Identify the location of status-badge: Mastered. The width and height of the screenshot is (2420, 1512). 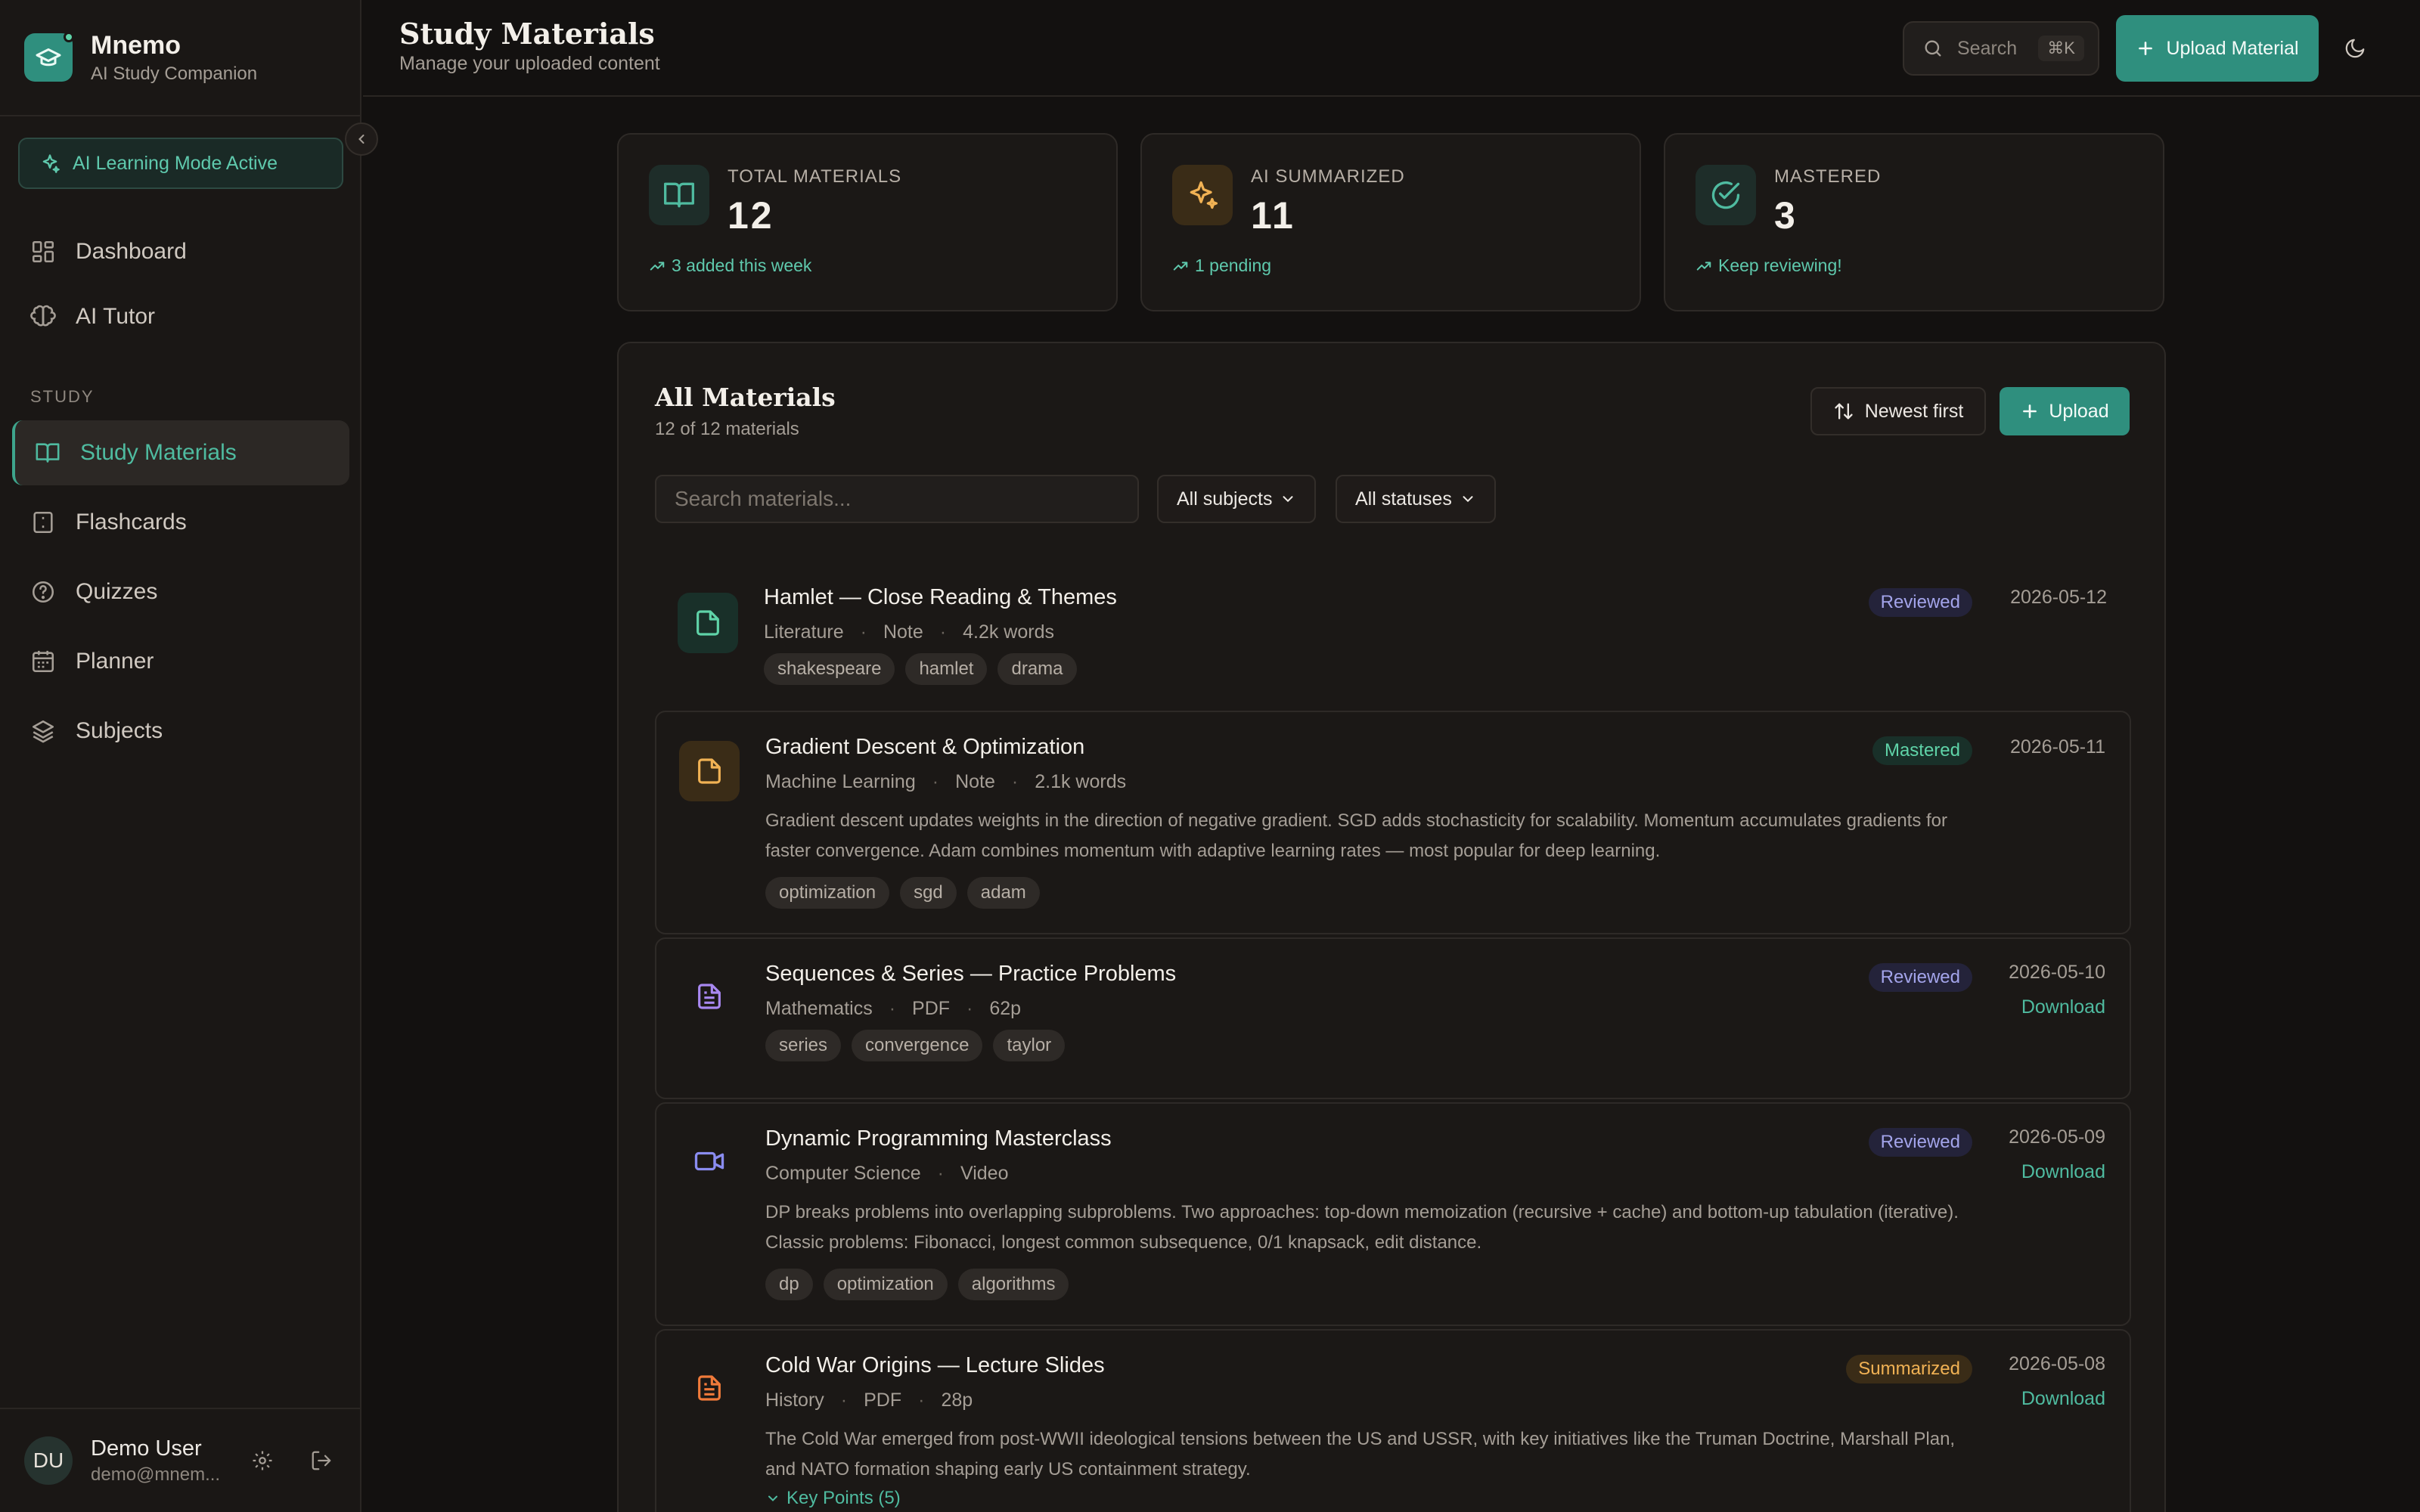
(1922, 750).